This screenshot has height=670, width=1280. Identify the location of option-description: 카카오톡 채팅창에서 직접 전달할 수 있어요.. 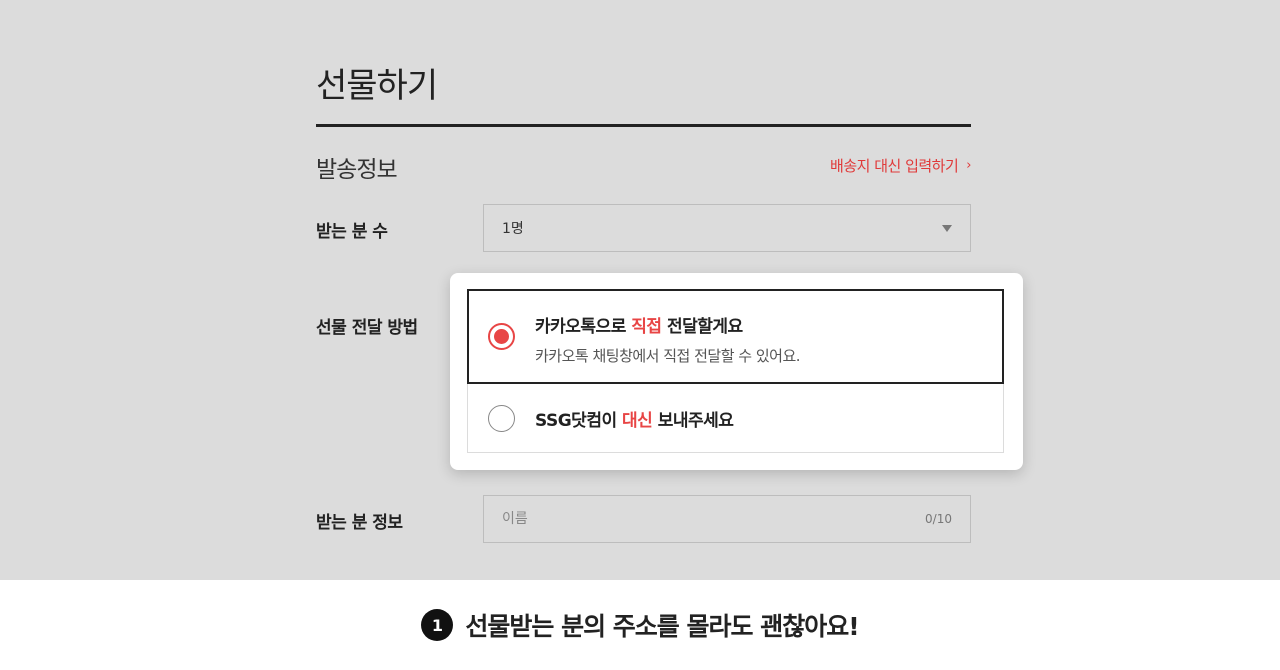
(668, 356).